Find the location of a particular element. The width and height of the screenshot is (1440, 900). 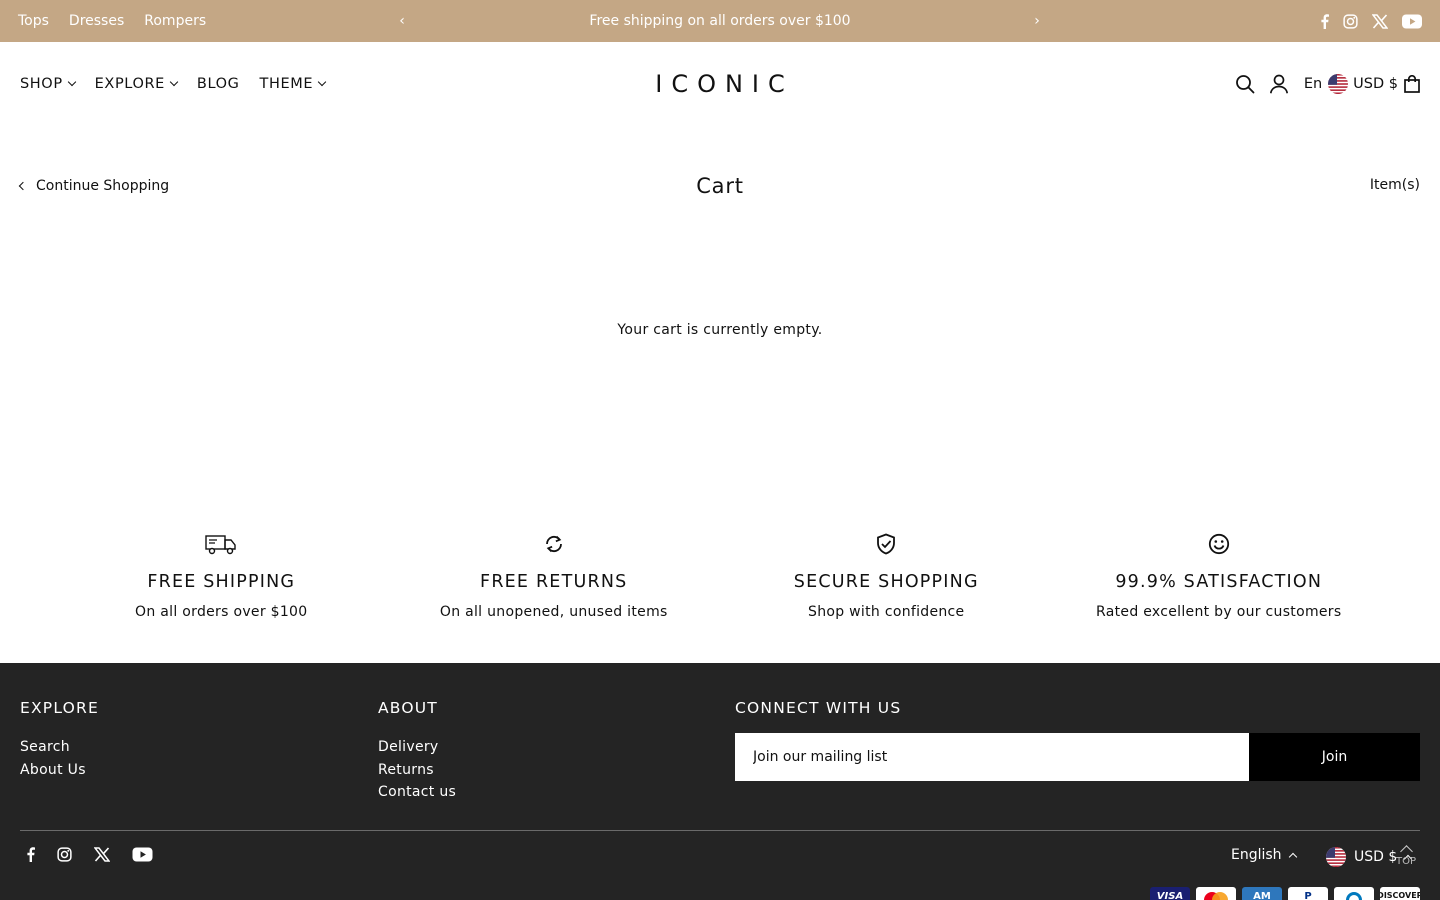

footer-heading-connect: CONNECT WITH US is located at coordinates (818, 708).